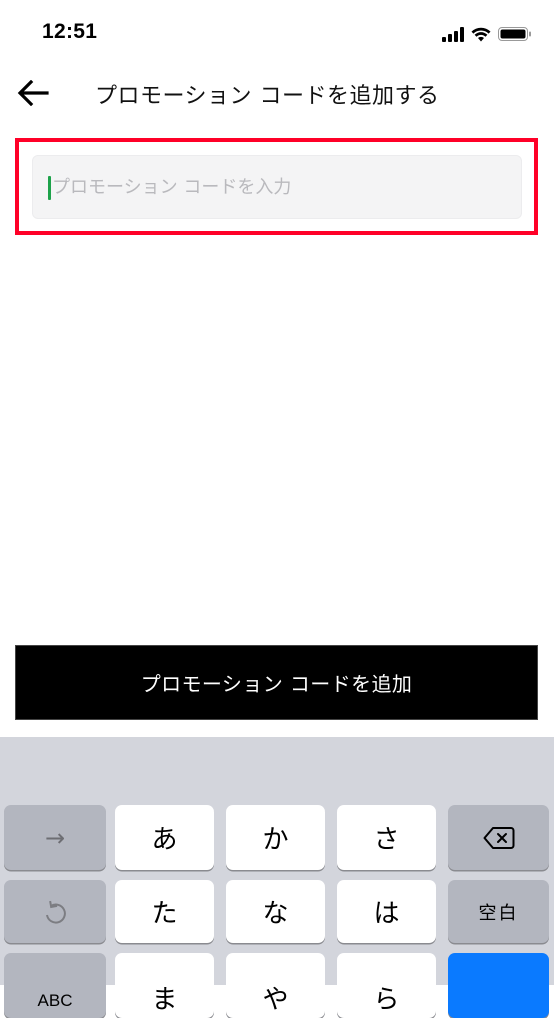  I want to click on status-icons, so click(487, 34).